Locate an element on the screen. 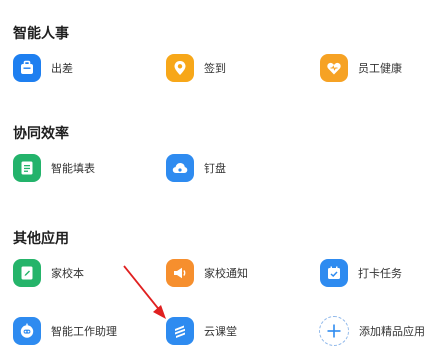  briefcase-icon is located at coordinates (27, 68).